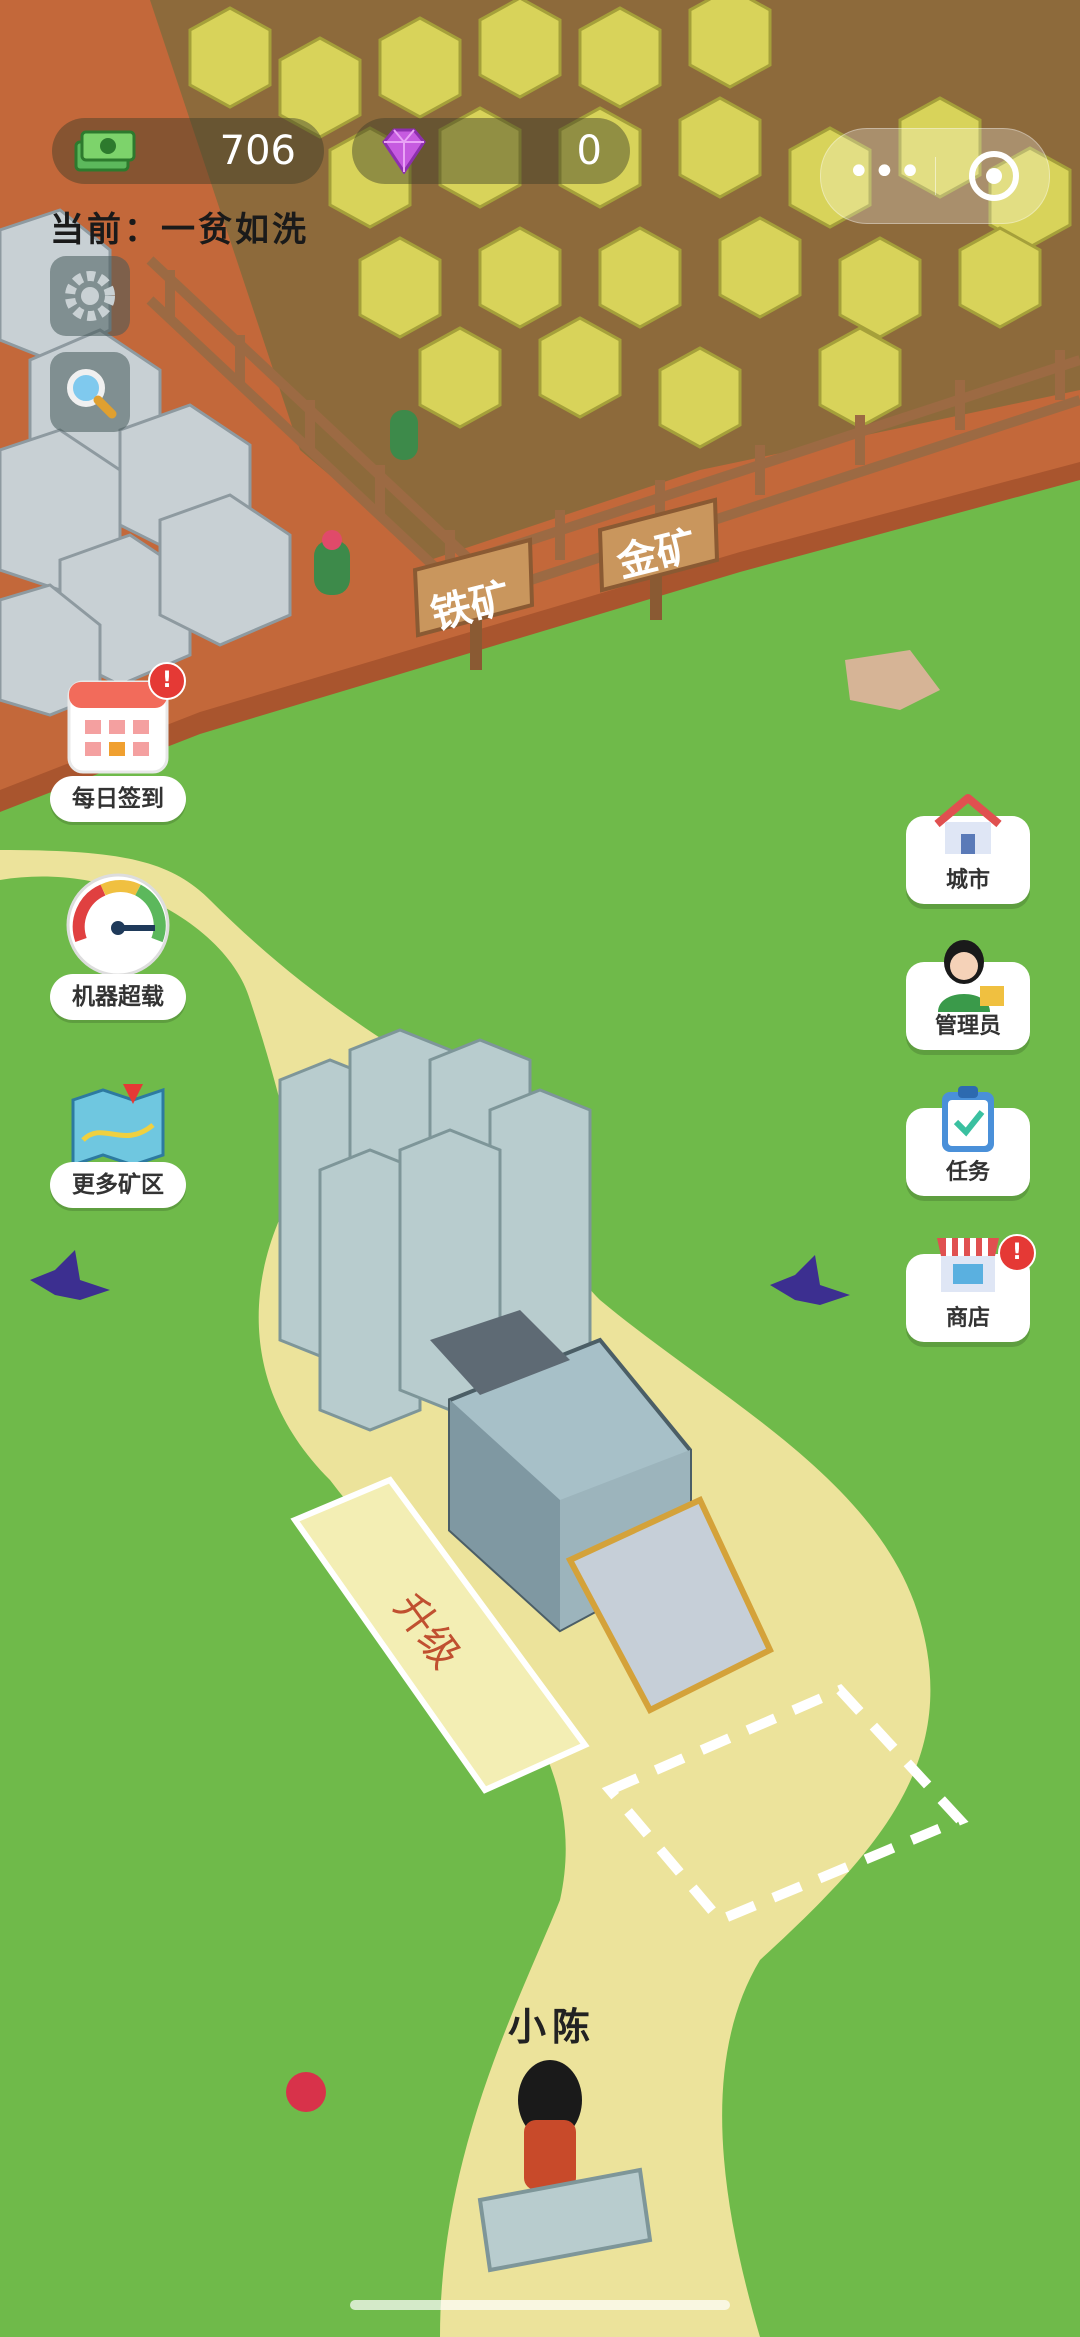 The width and height of the screenshot is (1080, 2337). Describe the element at coordinates (118, 925) in the screenshot. I see `speedometer-icon` at that location.